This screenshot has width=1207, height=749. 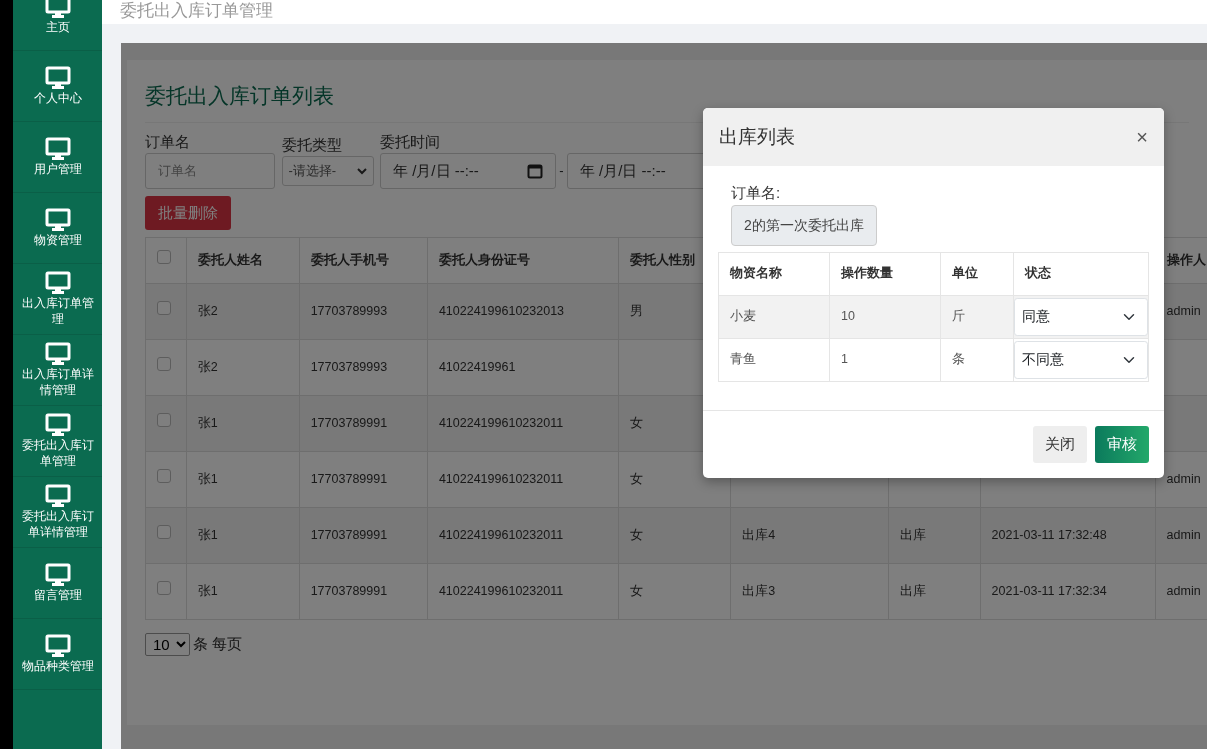 What do you see at coordinates (1038, 273) in the screenshot?
I see `column-header: 状态` at bounding box center [1038, 273].